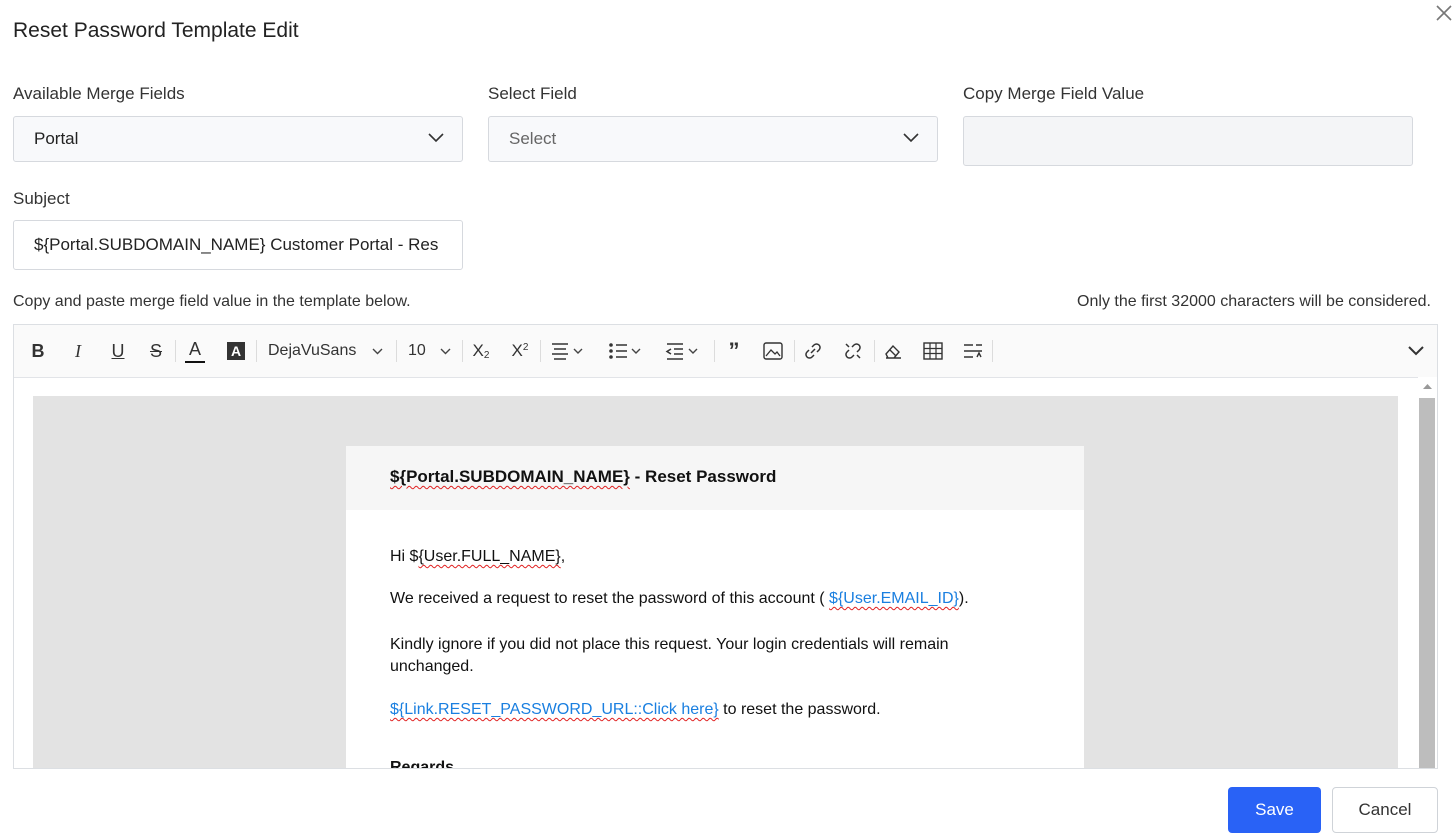  I want to click on line-height-icon, so click(973, 351).